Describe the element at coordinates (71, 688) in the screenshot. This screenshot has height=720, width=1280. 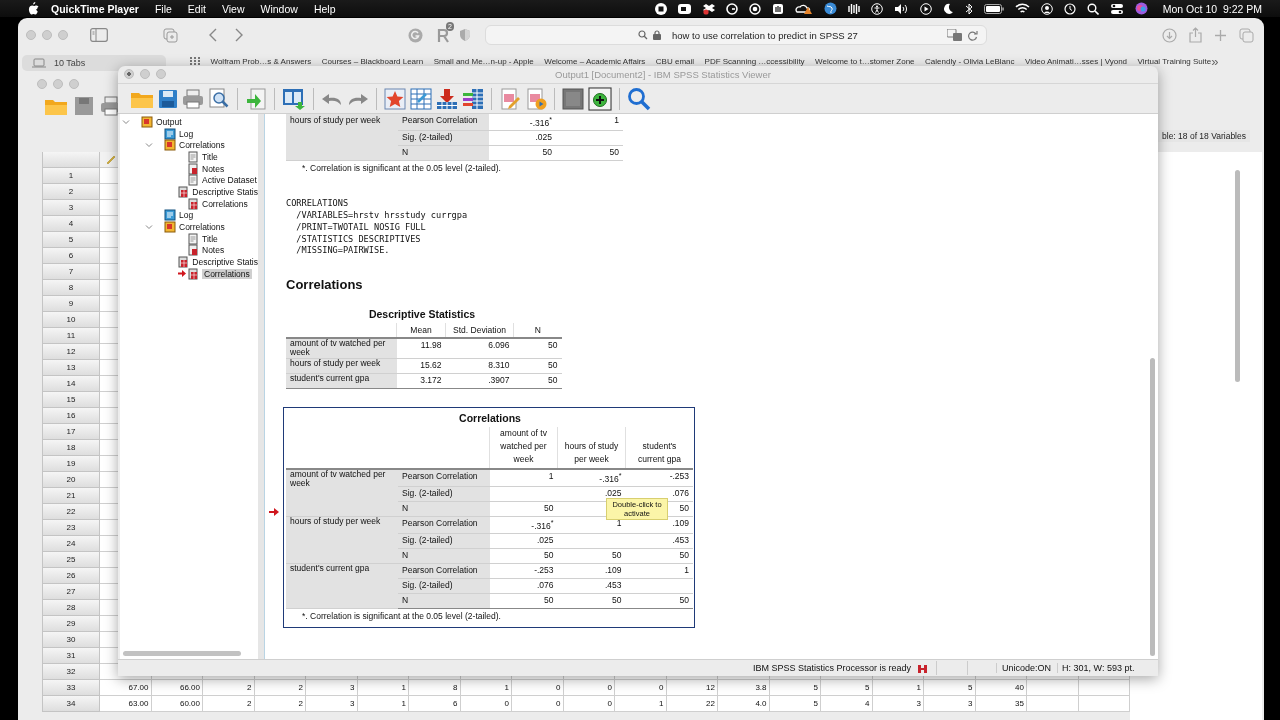
I see `row-number: 33` at that location.